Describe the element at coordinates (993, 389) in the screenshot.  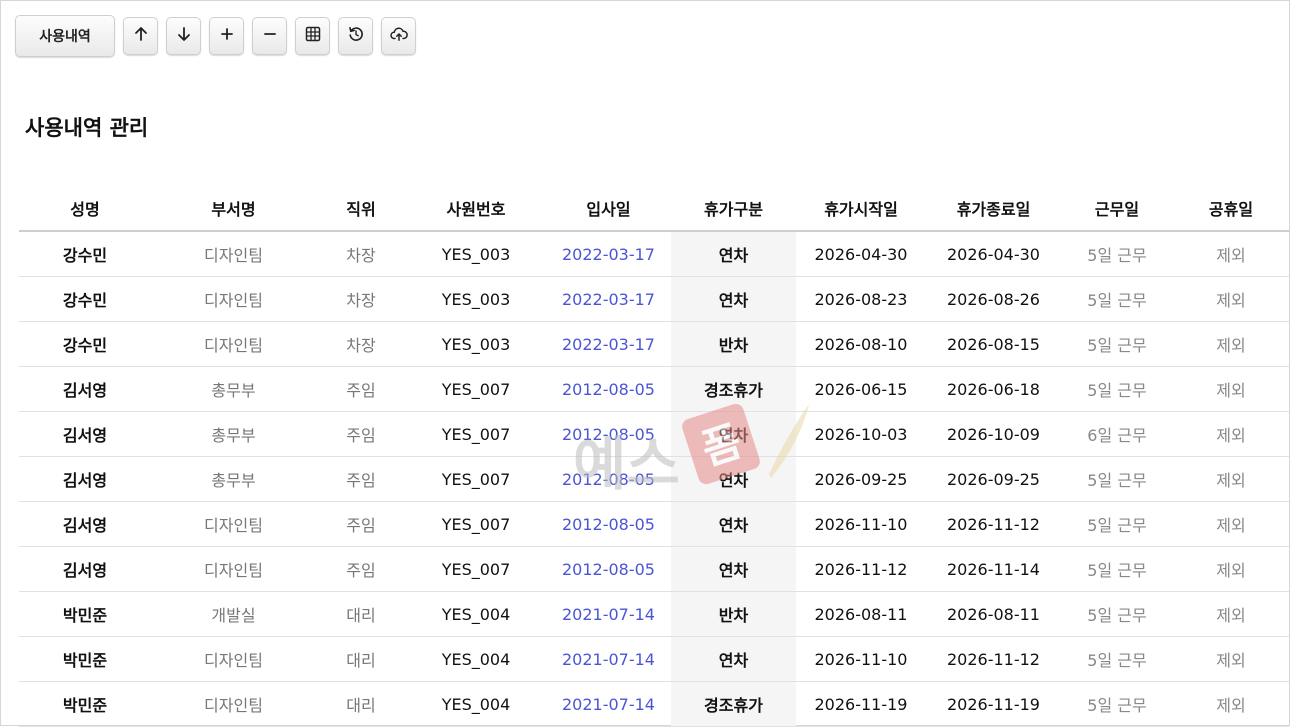
I see `cell-leave-end: 2026-06-18` at that location.